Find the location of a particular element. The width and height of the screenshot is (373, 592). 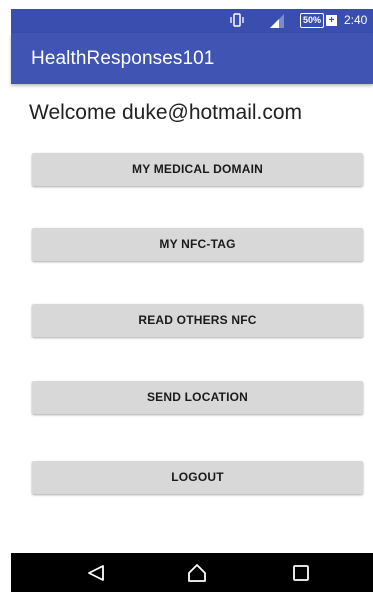

status-time: 2:40 is located at coordinates (356, 20).